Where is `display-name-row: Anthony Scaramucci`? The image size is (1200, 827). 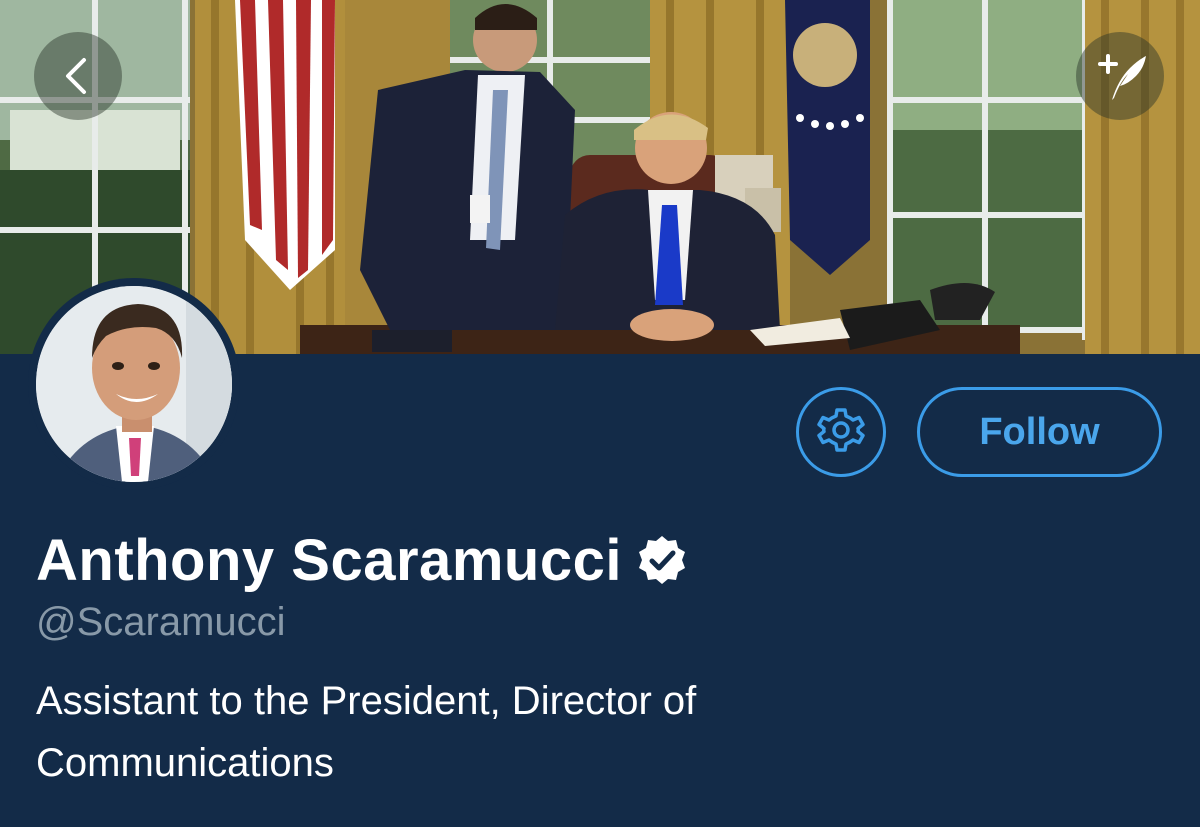
display-name-row: Anthony Scaramucci is located at coordinates (362, 560).